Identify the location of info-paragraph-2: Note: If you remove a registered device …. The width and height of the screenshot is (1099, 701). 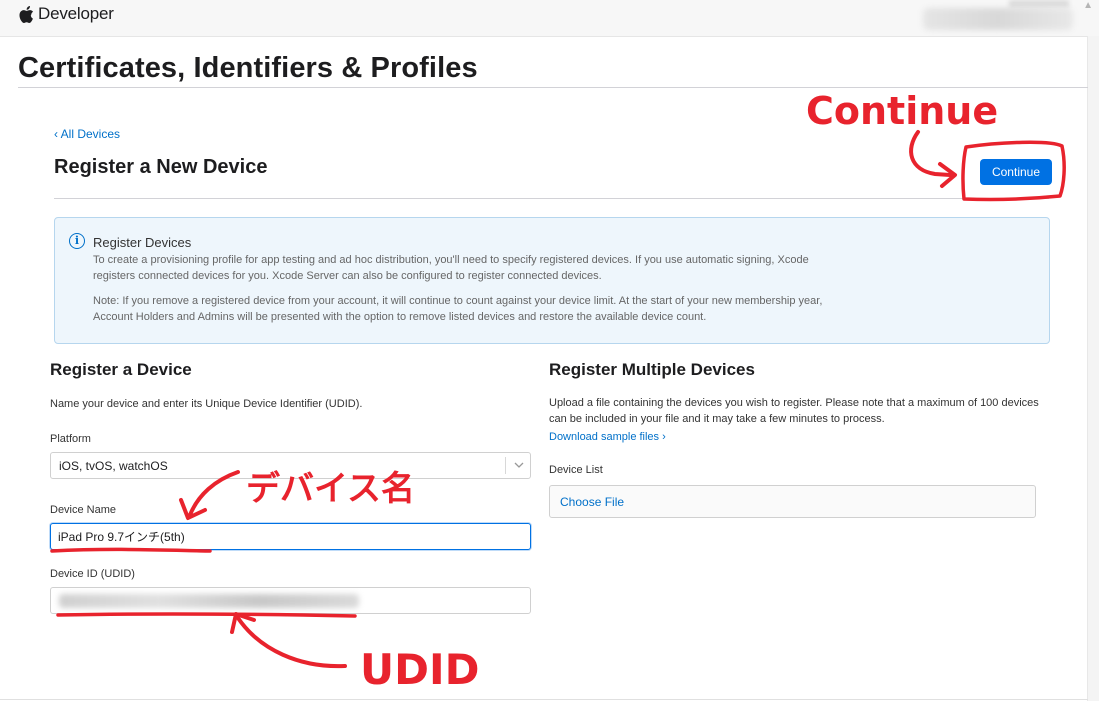
(458, 309).